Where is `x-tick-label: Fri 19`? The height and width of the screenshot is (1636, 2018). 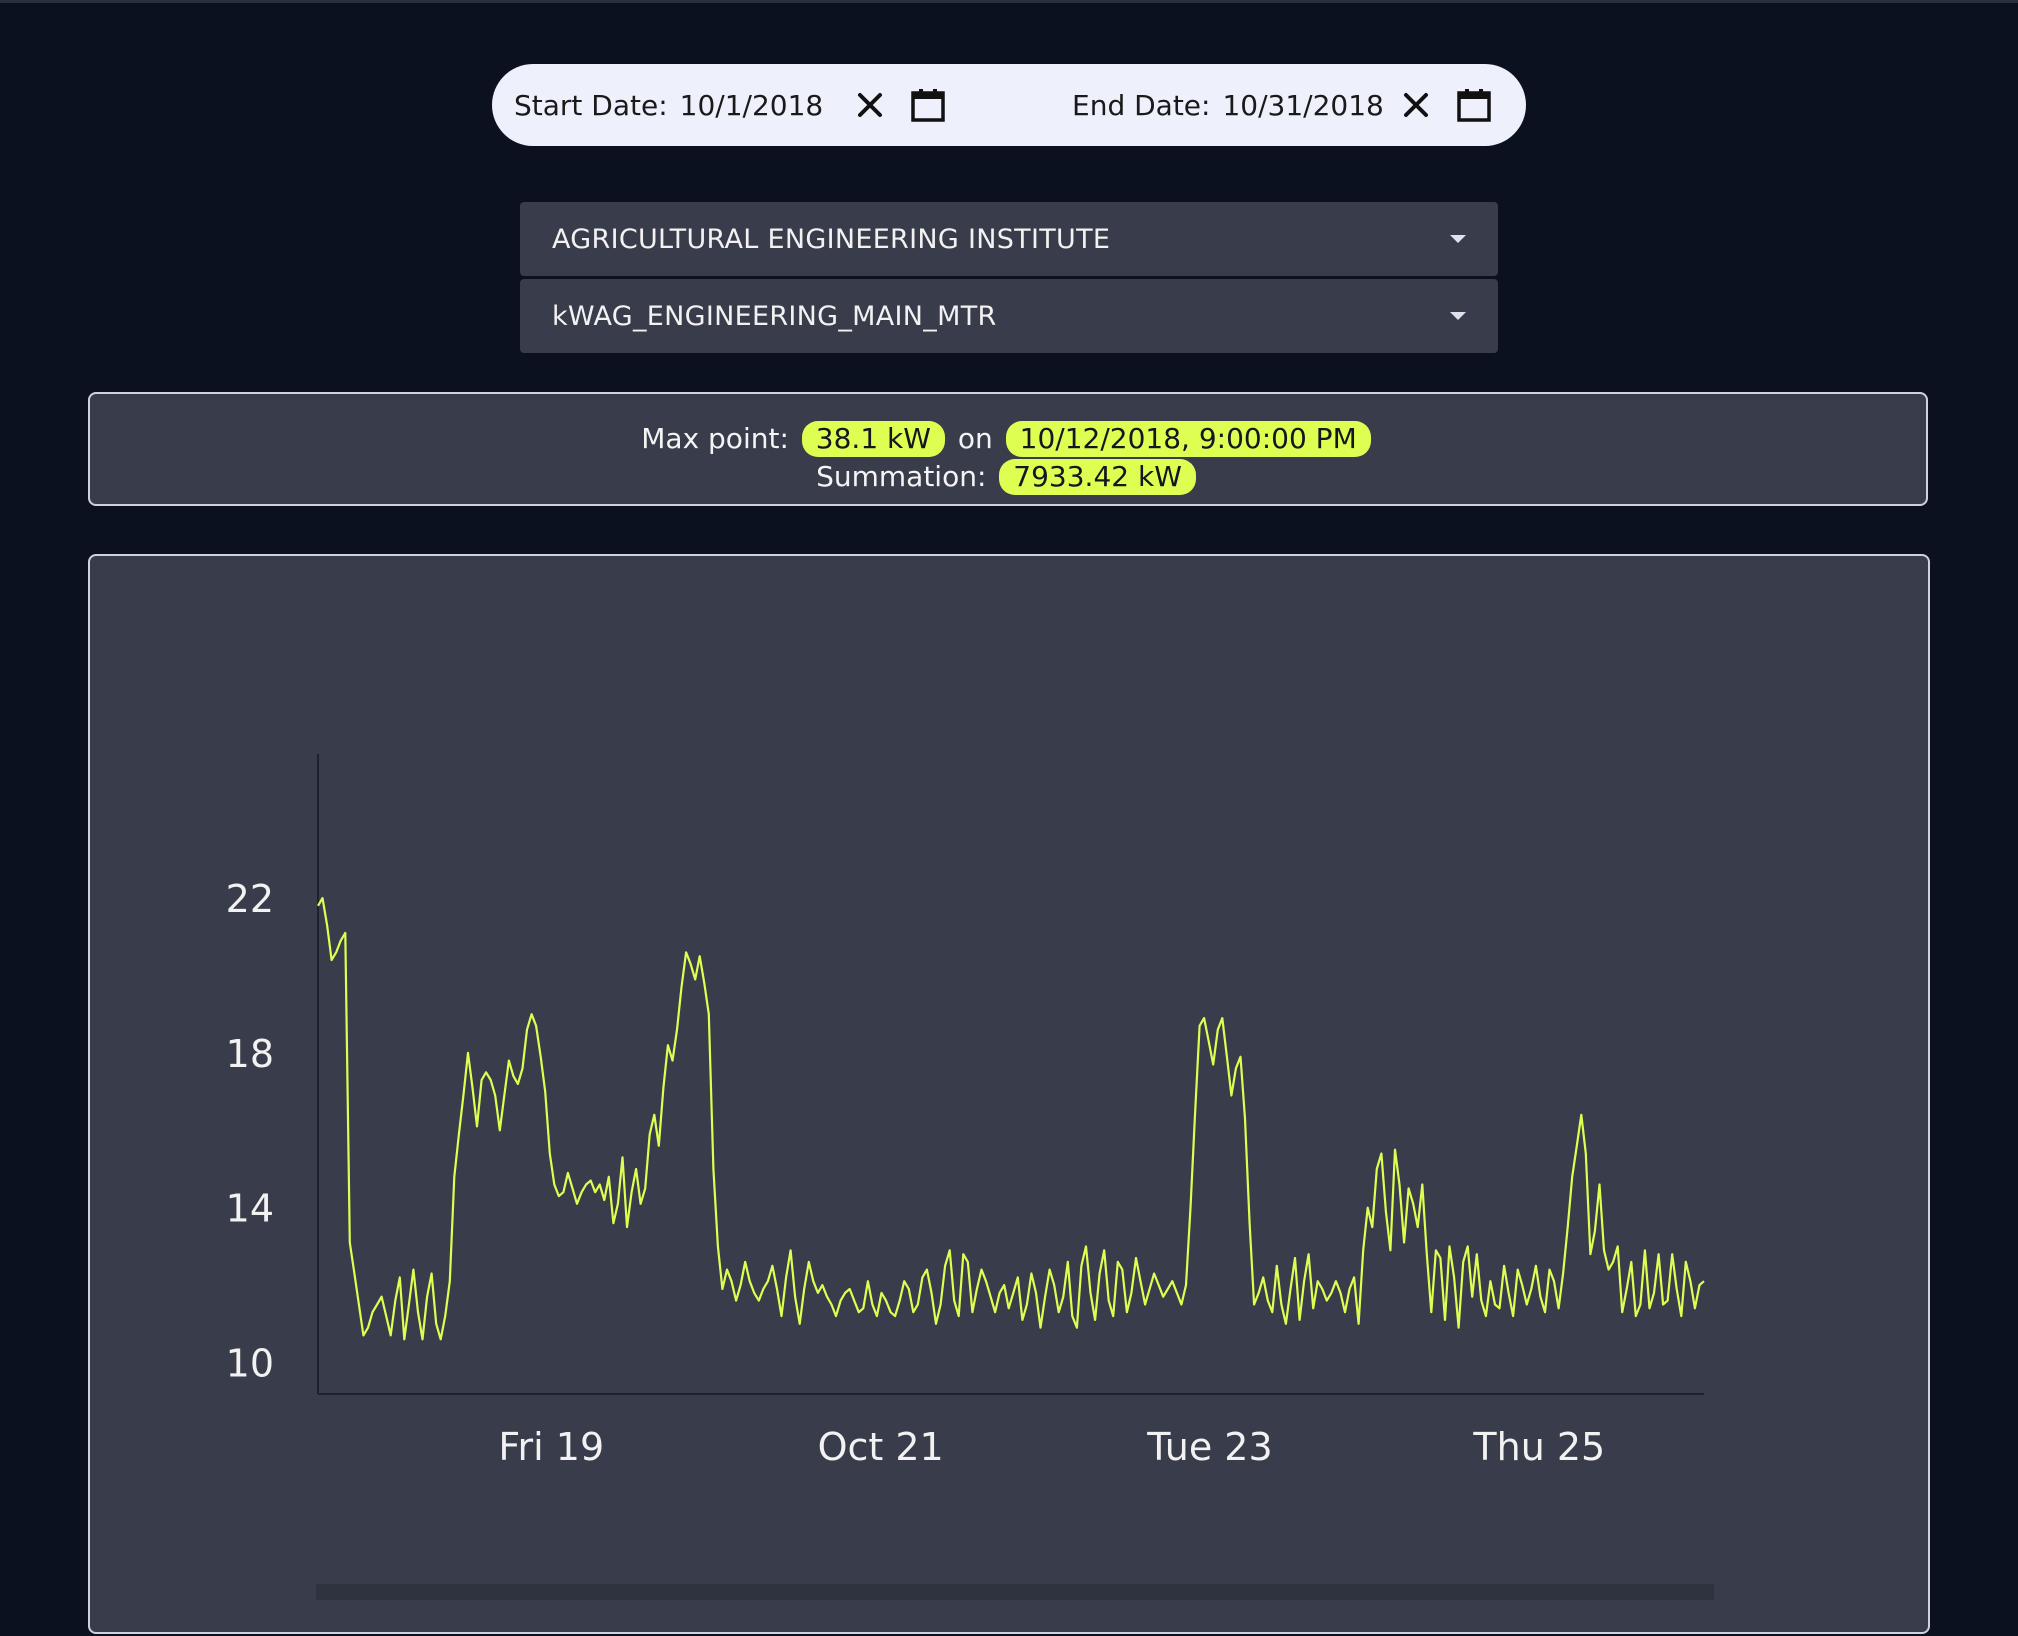 x-tick-label: Fri 19 is located at coordinates (551, 1447).